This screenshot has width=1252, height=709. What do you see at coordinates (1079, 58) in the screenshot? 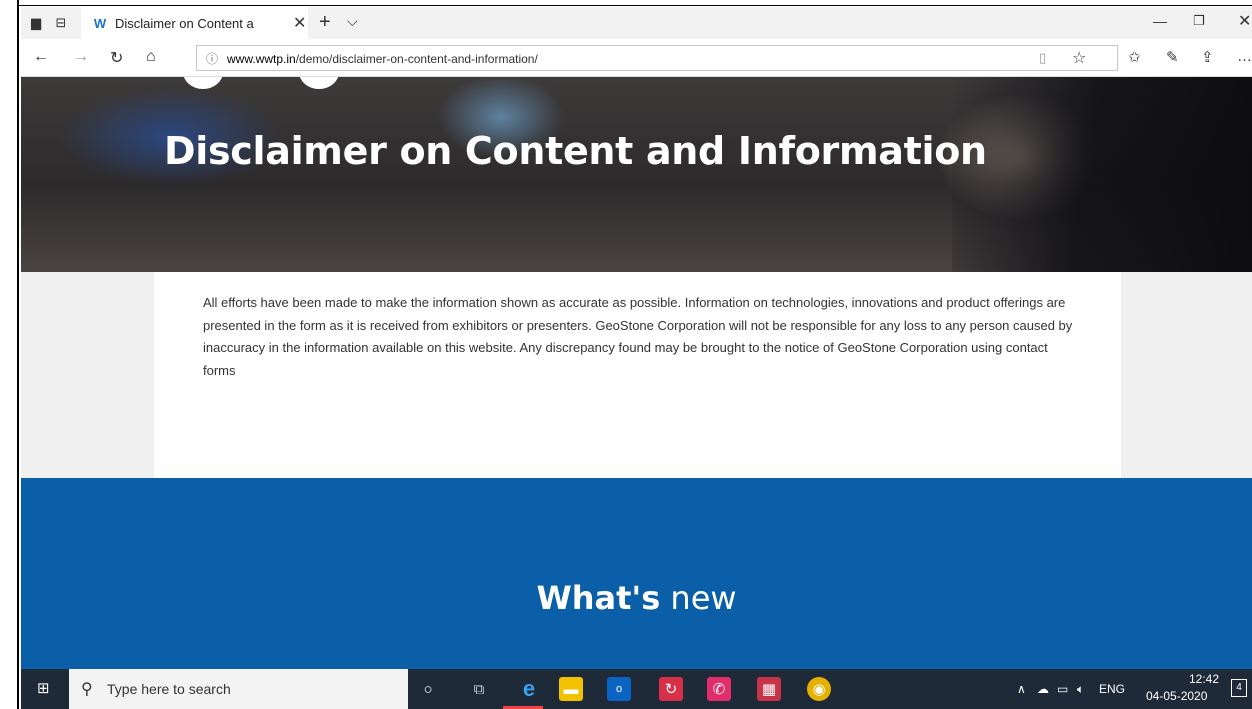
I see `favorite-star-icon: ☆` at bounding box center [1079, 58].